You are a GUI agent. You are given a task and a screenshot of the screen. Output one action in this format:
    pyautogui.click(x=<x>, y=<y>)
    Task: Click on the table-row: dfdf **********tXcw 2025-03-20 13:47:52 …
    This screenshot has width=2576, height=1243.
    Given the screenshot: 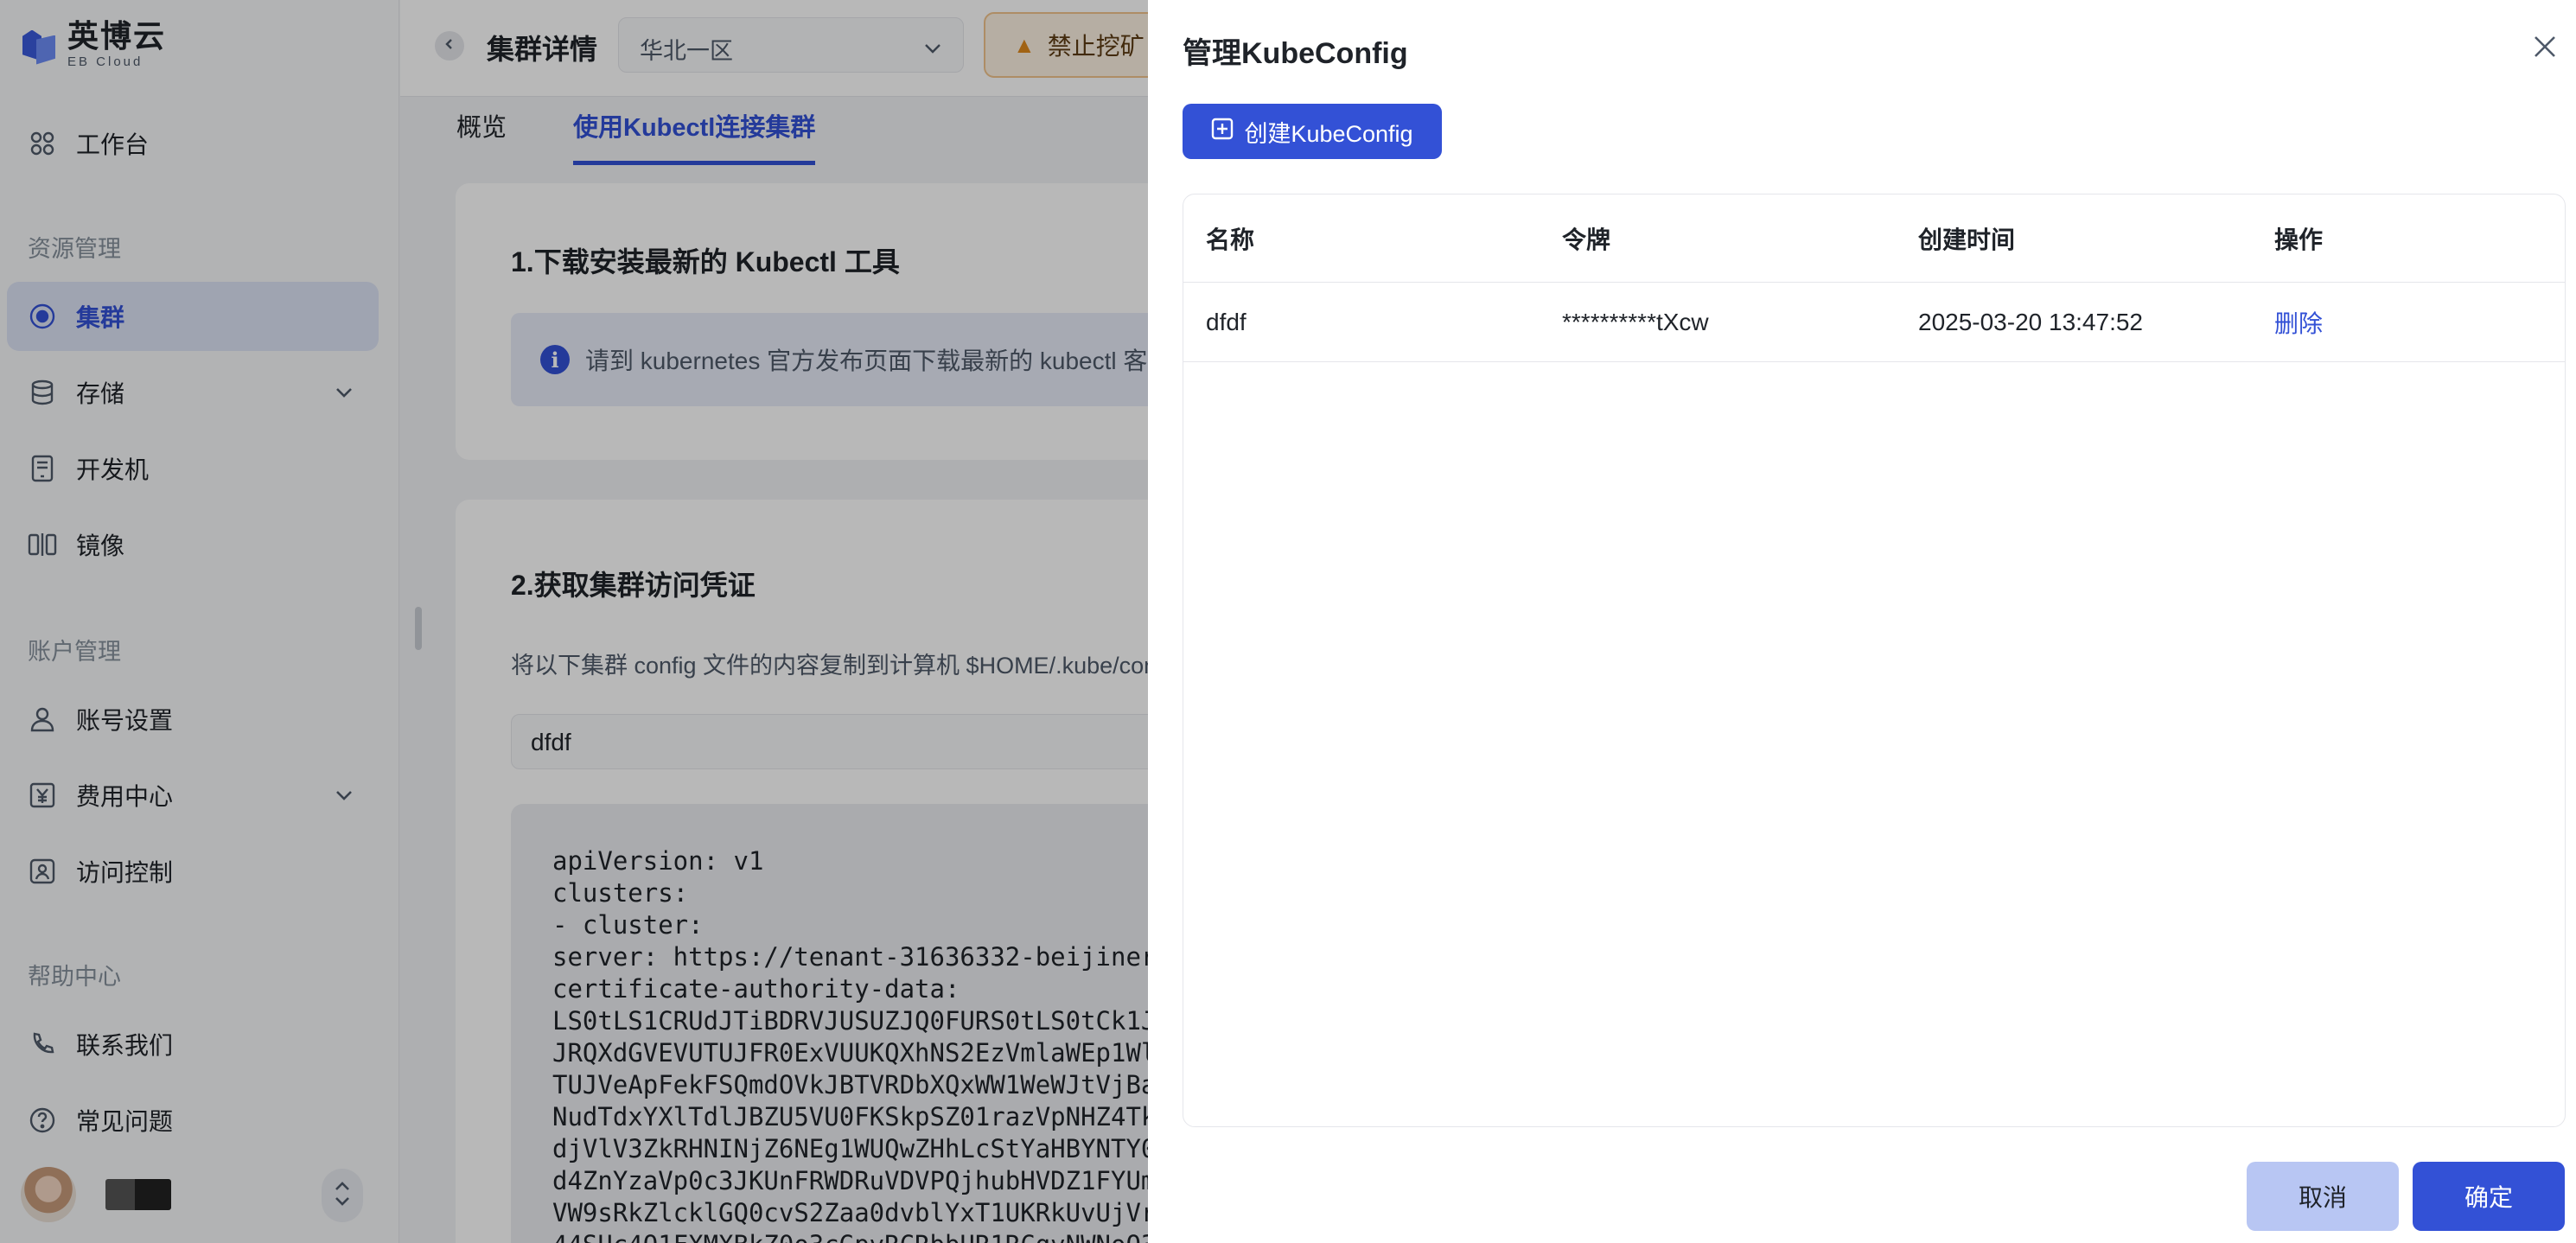 What is the action you would take?
    pyautogui.click(x=1874, y=322)
    